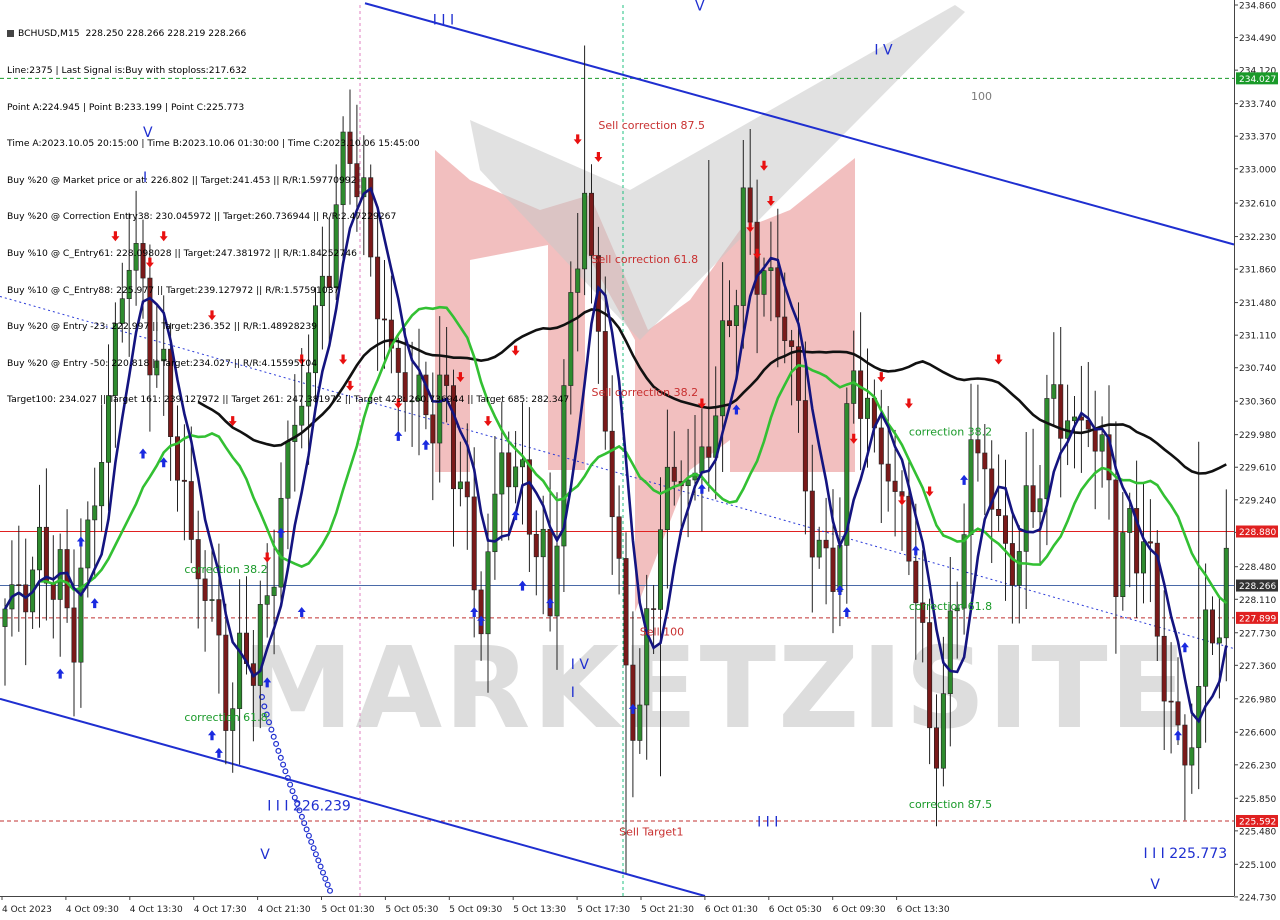  Describe the element at coordinates (603, 910) in the screenshot. I see `x-tick-label: 5 Oct 17:30` at that location.